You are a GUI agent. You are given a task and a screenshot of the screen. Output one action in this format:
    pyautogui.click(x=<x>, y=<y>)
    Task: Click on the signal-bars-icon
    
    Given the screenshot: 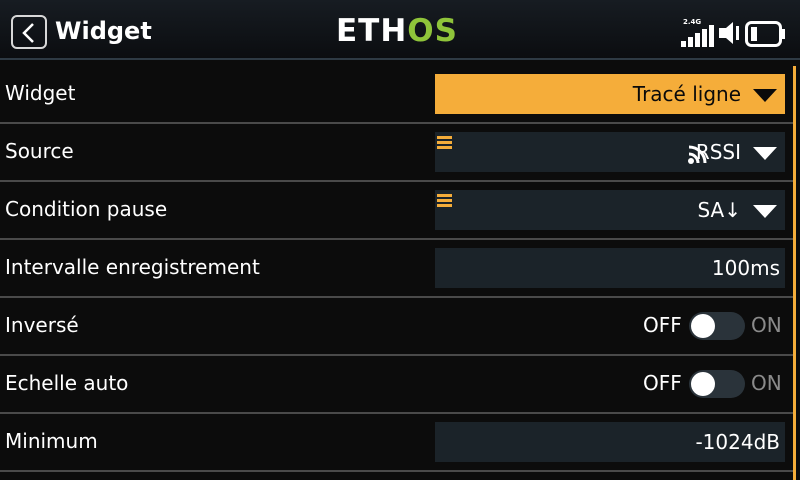 What is the action you would take?
    pyautogui.click(x=697, y=36)
    